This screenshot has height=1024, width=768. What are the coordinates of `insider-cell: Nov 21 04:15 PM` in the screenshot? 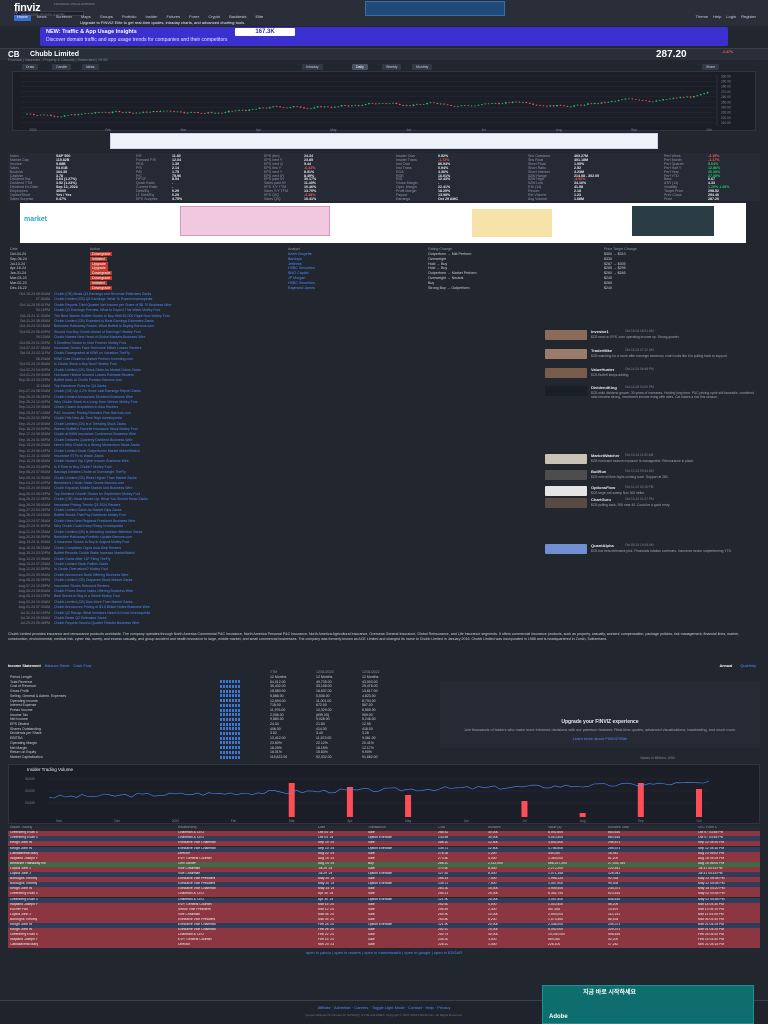 It's located at (711, 945).